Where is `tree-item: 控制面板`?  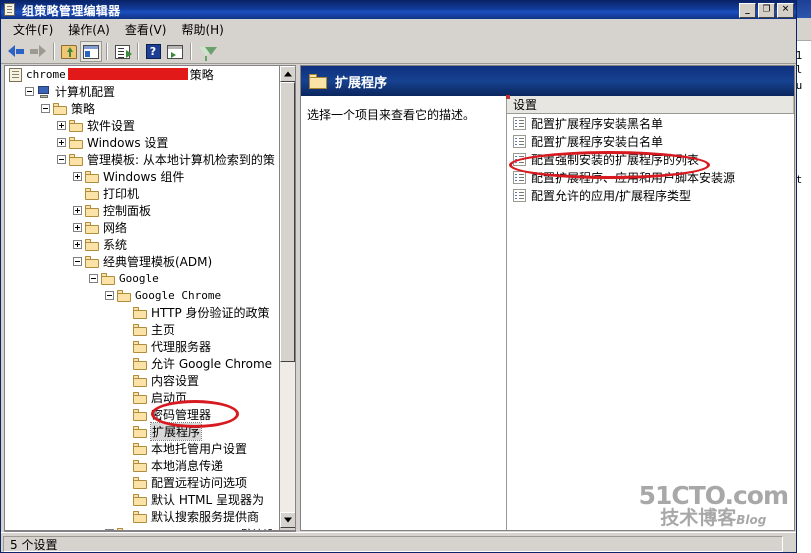 tree-item: 控制面板 is located at coordinates (142, 210).